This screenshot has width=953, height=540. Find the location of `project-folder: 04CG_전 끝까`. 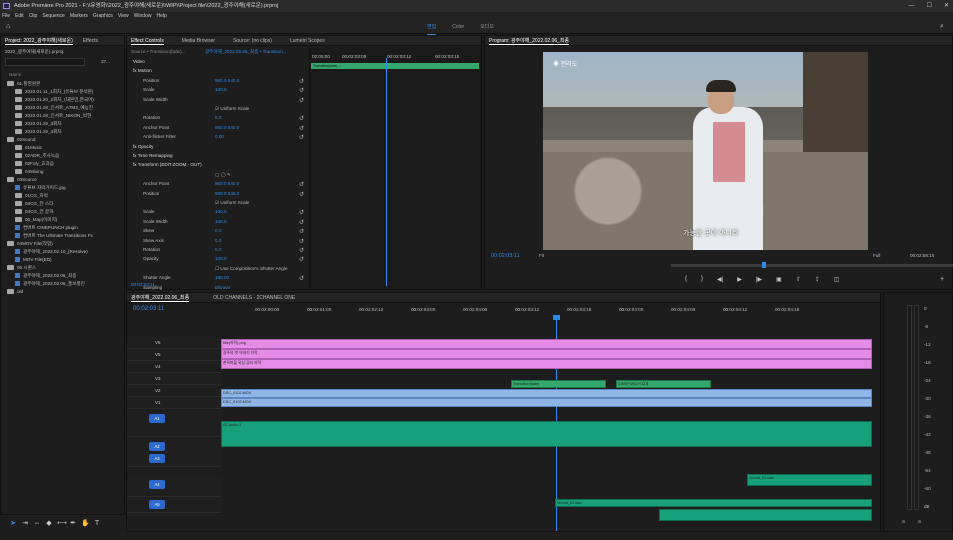

project-folder: 04CG_전 끝까 is located at coordinates (34, 212).